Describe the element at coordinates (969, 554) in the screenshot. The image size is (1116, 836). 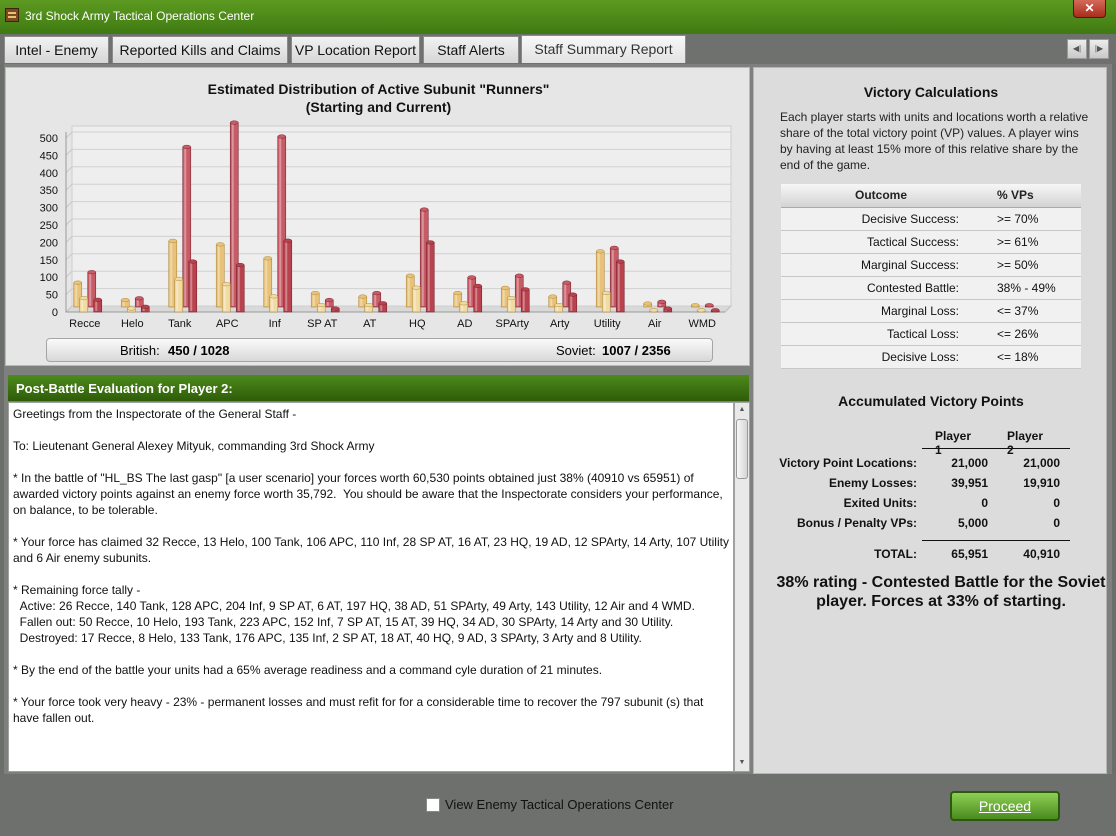
I see `total-player1: 65,951` at that location.